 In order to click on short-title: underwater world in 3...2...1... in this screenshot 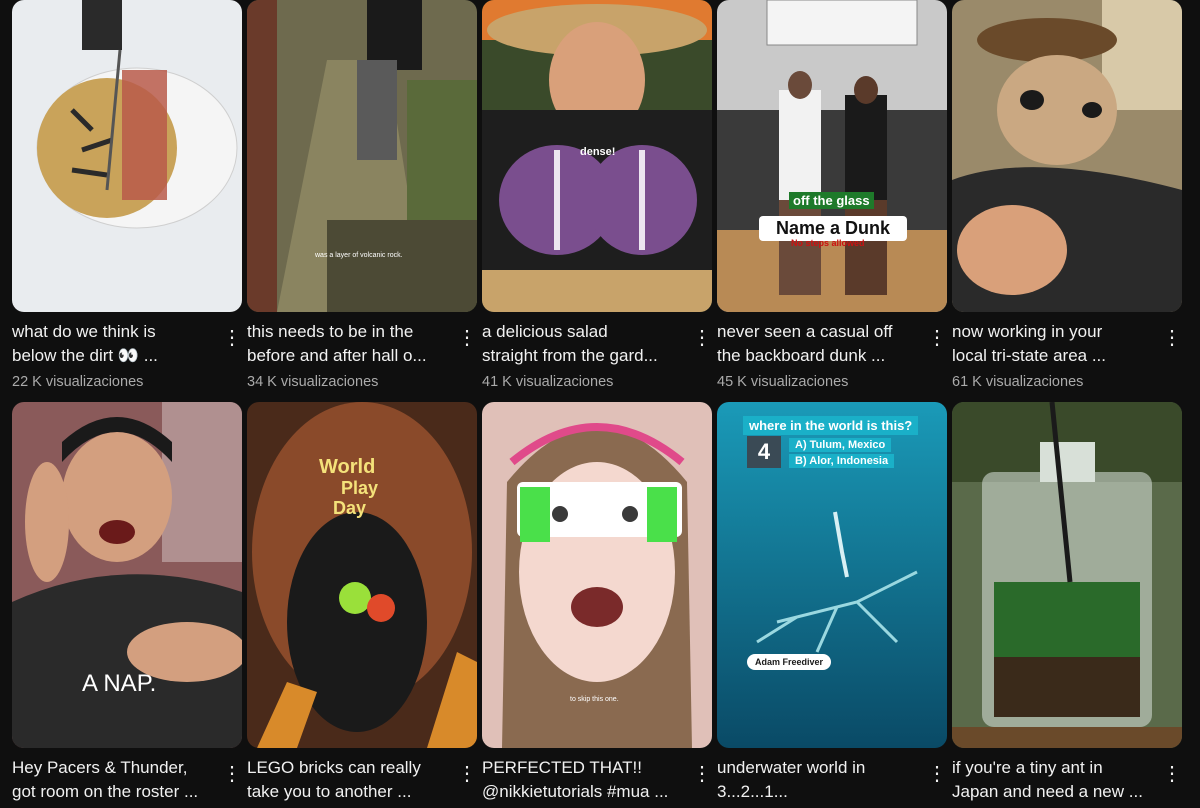, I will do `click(819, 780)`.